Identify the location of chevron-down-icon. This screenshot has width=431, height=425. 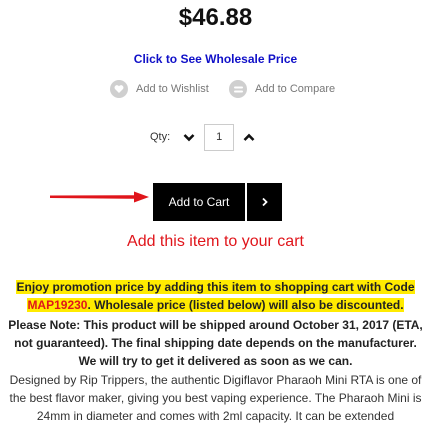
(189, 137).